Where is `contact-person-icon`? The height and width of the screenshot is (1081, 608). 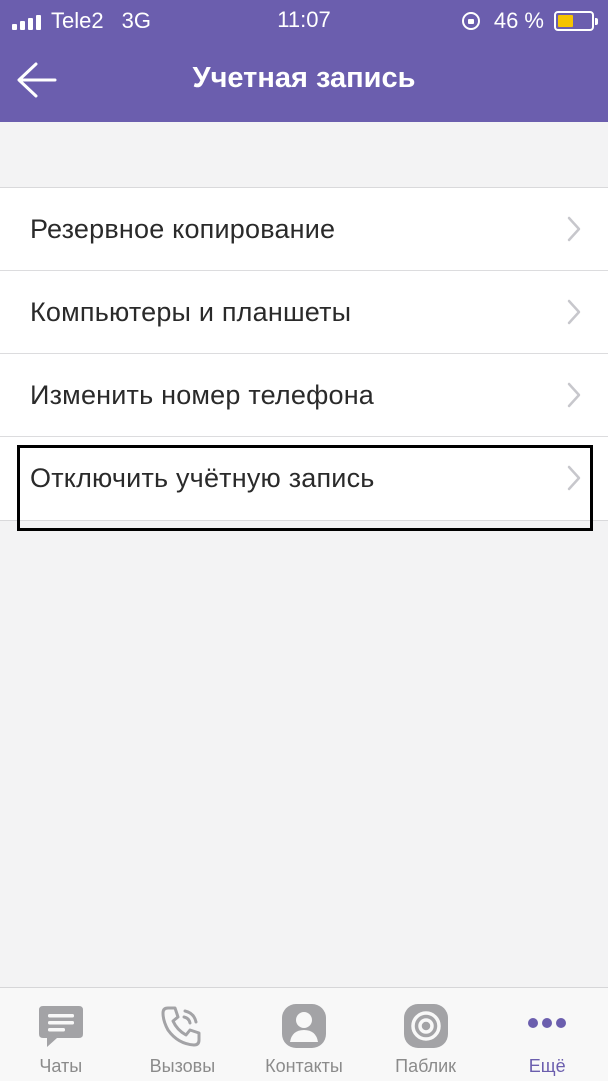 contact-person-icon is located at coordinates (304, 1026).